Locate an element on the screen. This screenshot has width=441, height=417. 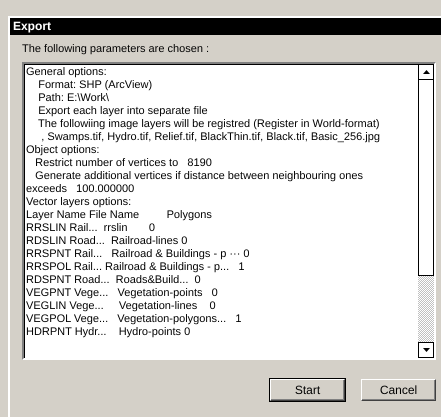
up-arrow-icon is located at coordinates (426, 72).